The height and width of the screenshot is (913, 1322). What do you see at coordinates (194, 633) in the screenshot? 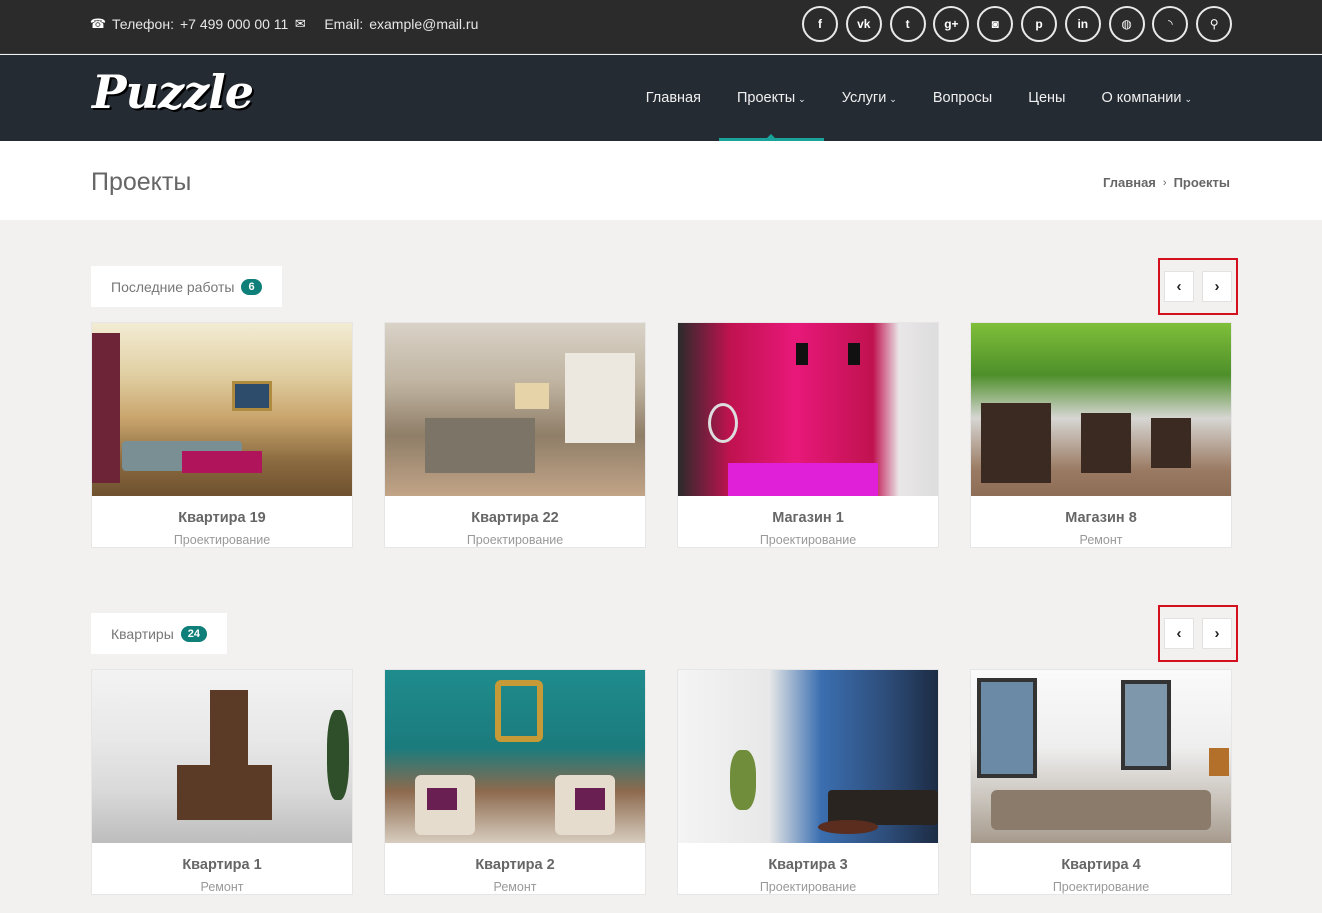
I see `count-badge: 24` at bounding box center [194, 633].